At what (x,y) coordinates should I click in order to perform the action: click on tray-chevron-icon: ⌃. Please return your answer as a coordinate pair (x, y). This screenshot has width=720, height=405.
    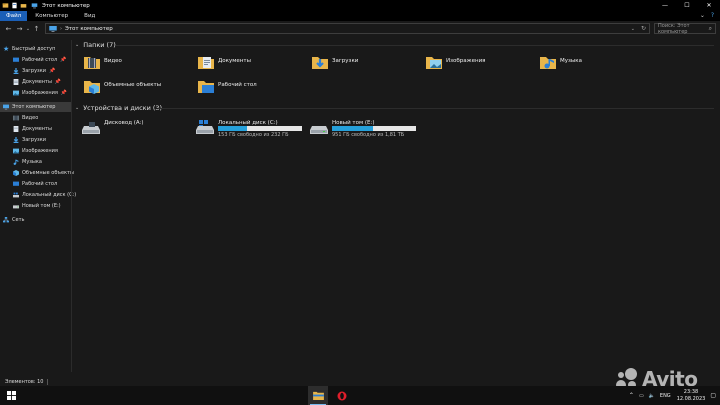
    Looking at the image, I should click on (631, 395).